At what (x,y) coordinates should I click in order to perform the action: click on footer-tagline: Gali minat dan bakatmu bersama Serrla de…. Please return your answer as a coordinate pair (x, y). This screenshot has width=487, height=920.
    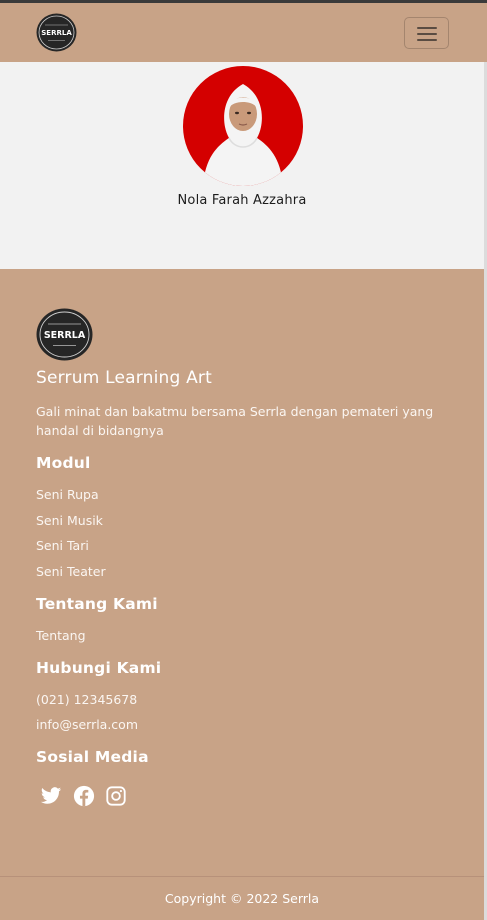
    Looking at the image, I should click on (235, 421).